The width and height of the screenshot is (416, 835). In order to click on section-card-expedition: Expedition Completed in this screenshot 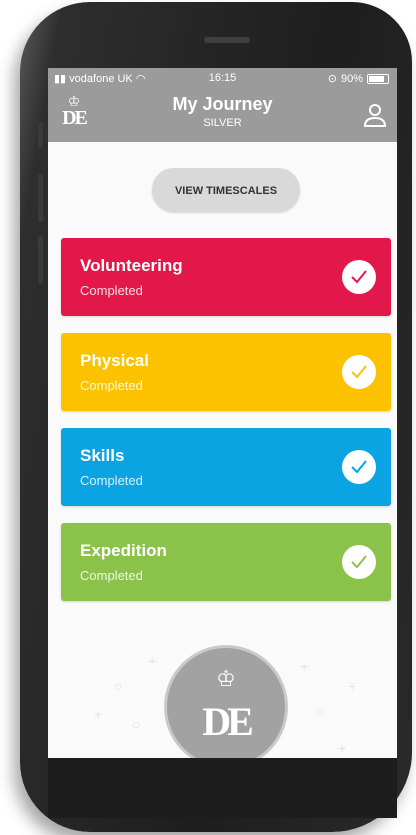, I will do `click(226, 562)`.